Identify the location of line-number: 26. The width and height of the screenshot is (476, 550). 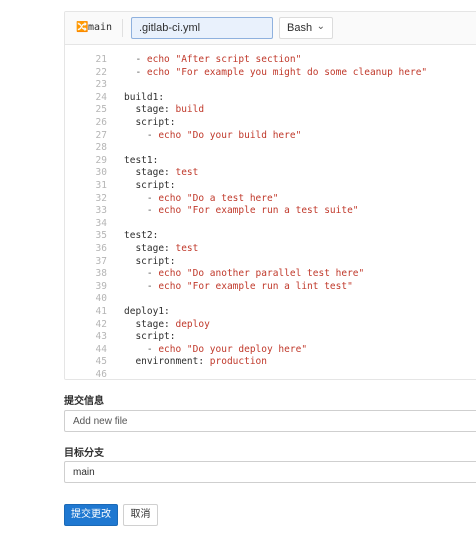
(101, 122).